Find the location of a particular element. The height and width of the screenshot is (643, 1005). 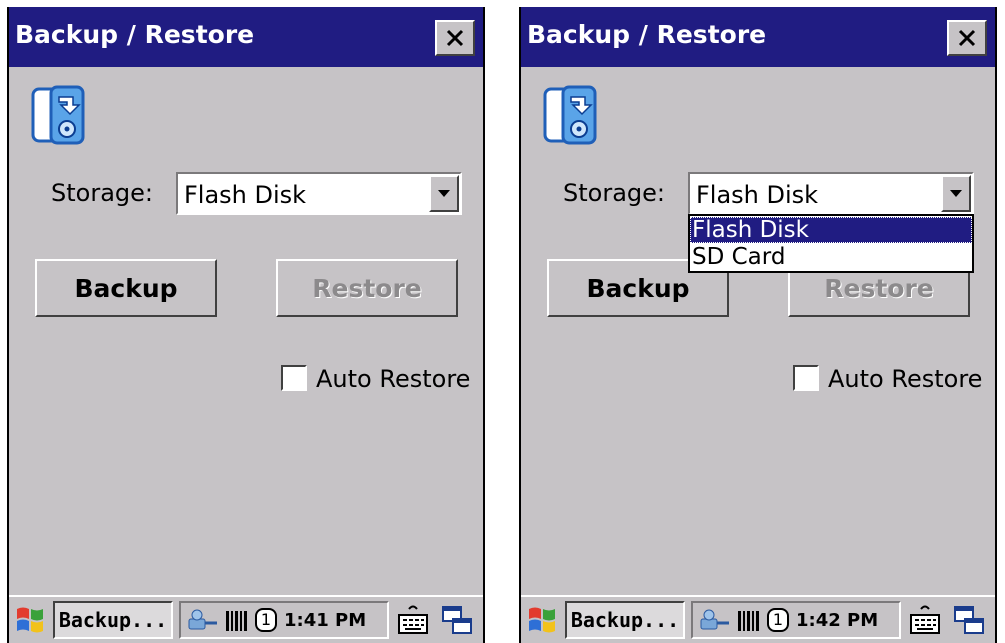

system-tray: 1 1:41 PM is located at coordinates (284, 620).